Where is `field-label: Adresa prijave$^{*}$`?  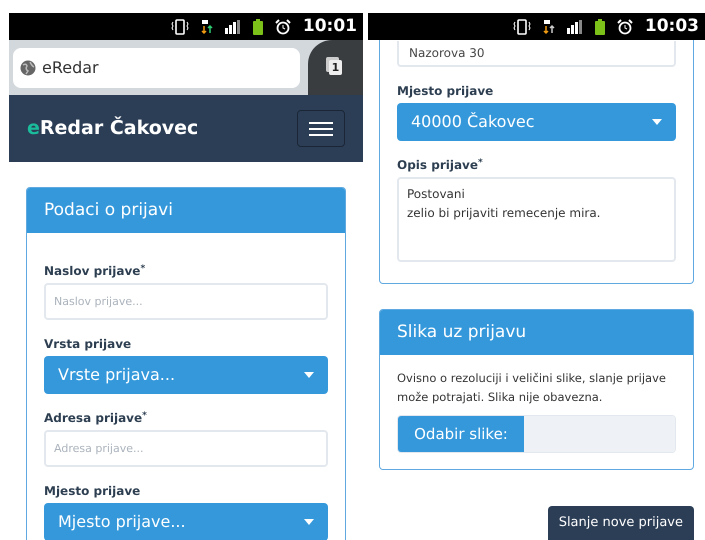
field-label: Adresa prijave$^{*}$ is located at coordinates (96, 418).